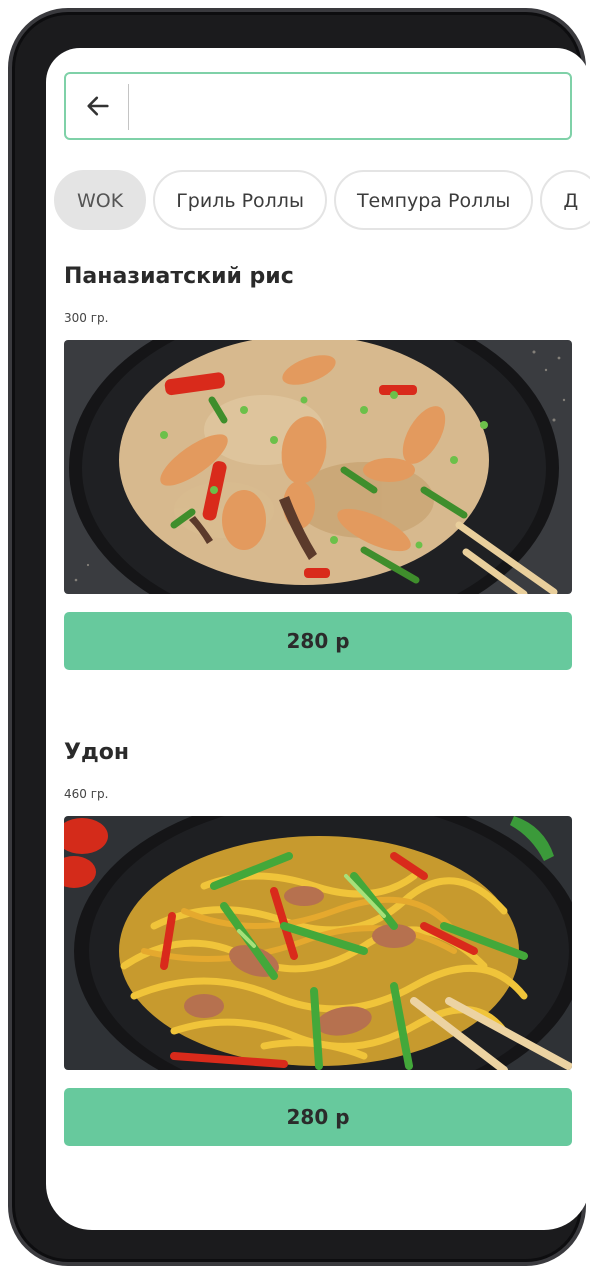 Image resolution: width=592 pixels, height=1272 pixels. What do you see at coordinates (128, 107) in the screenshot?
I see `search-divider` at bounding box center [128, 107].